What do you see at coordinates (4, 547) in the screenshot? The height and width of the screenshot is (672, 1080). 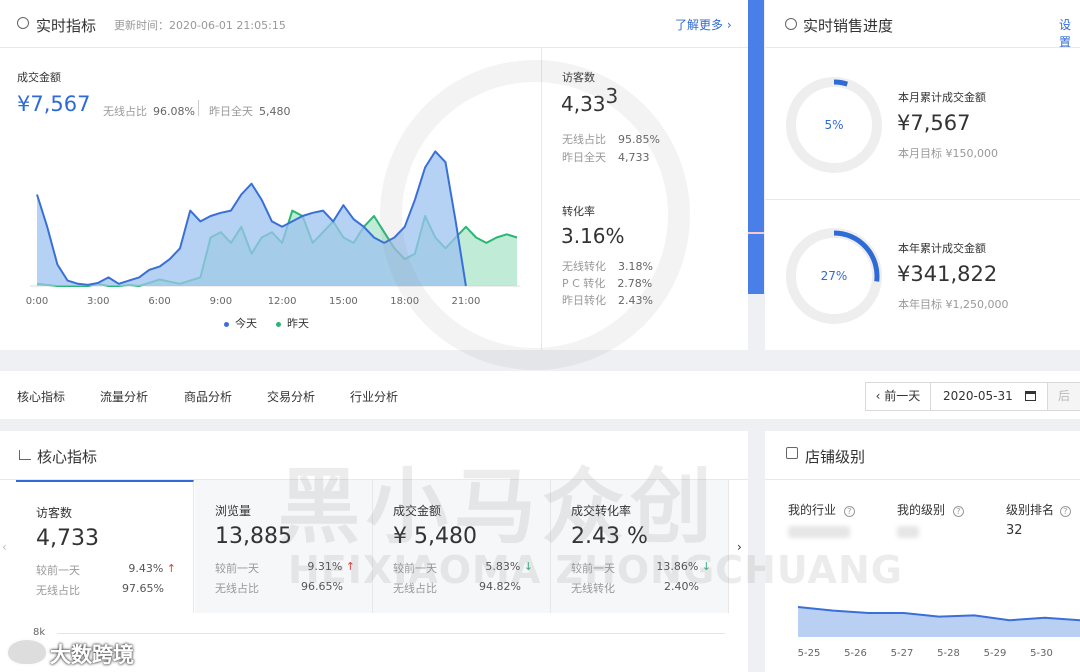 I see `prev-arrow-icon: ‹` at bounding box center [4, 547].